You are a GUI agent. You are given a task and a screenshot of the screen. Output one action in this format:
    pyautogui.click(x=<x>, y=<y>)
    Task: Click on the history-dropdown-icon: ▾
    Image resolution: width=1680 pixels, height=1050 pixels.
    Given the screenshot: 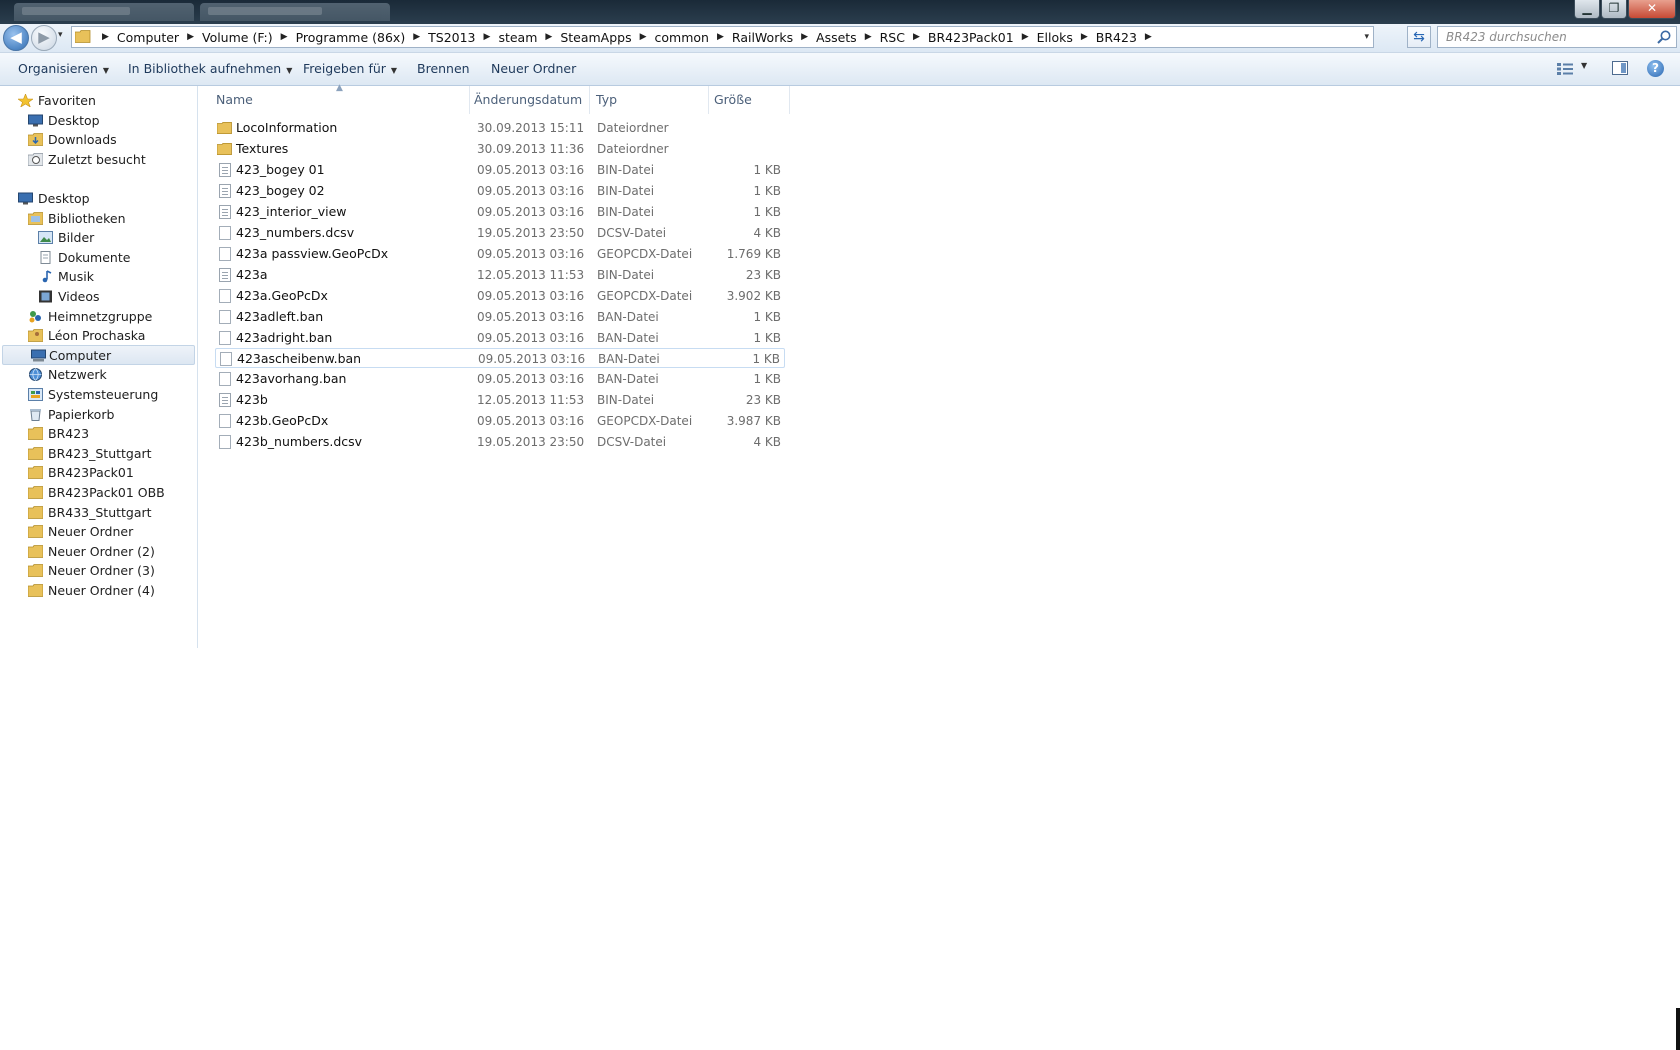 What is the action you would take?
    pyautogui.click(x=60, y=35)
    